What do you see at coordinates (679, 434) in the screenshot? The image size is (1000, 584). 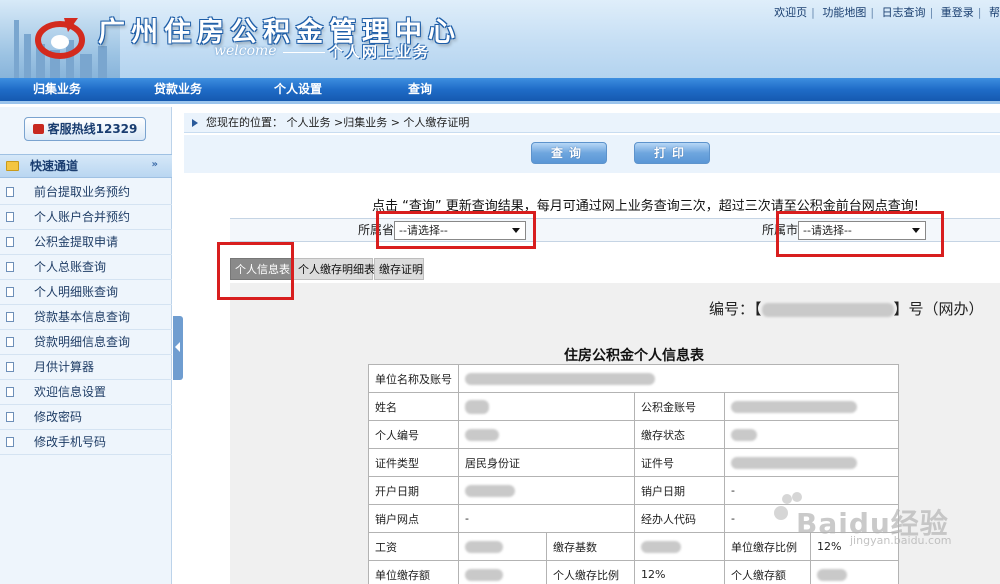 I see `cell-label: 缴存状态` at bounding box center [679, 434].